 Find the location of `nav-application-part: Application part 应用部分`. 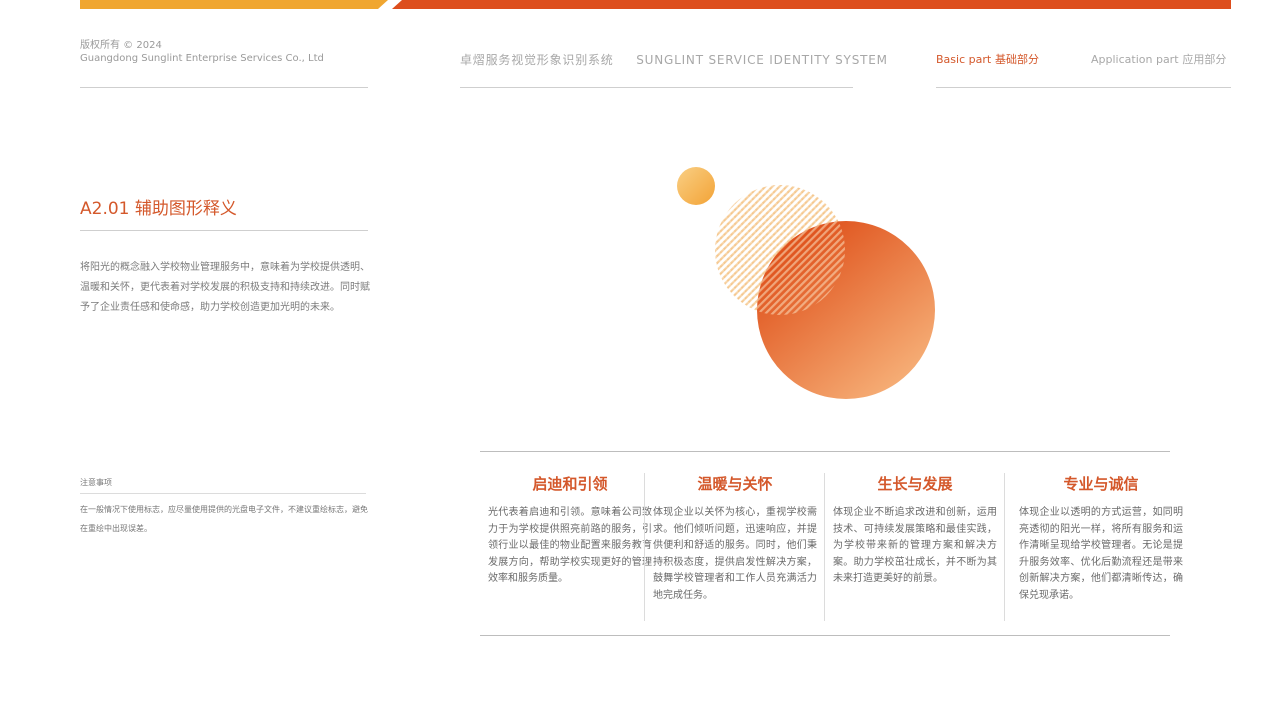

nav-application-part: Application part 应用部分 is located at coordinates (1158, 59).